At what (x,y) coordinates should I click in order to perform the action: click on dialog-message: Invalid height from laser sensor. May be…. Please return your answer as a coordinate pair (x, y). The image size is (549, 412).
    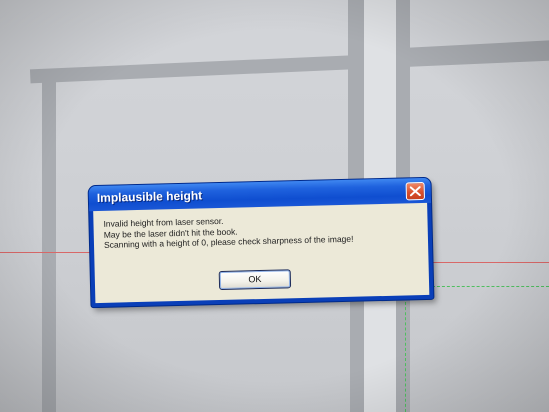
    Looking at the image, I should click on (228, 232).